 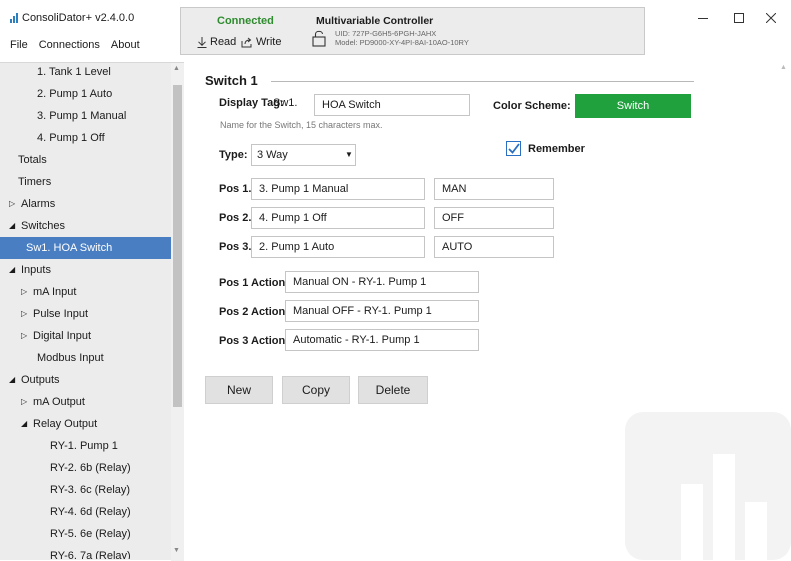 What do you see at coordinates (90, 490) in the screenshot?
I see `sidebar-item-label: RY-3. 6c (Relay)` at bounding box center [90, 490].